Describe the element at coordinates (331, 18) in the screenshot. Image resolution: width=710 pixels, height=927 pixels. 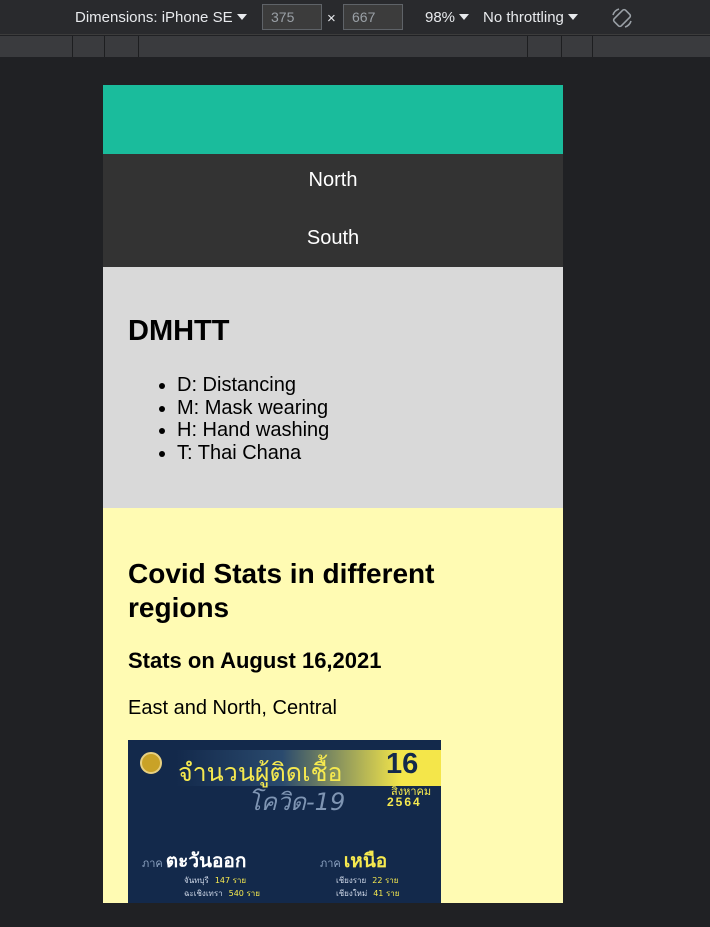
I see `times-symbol: ×` at that location.